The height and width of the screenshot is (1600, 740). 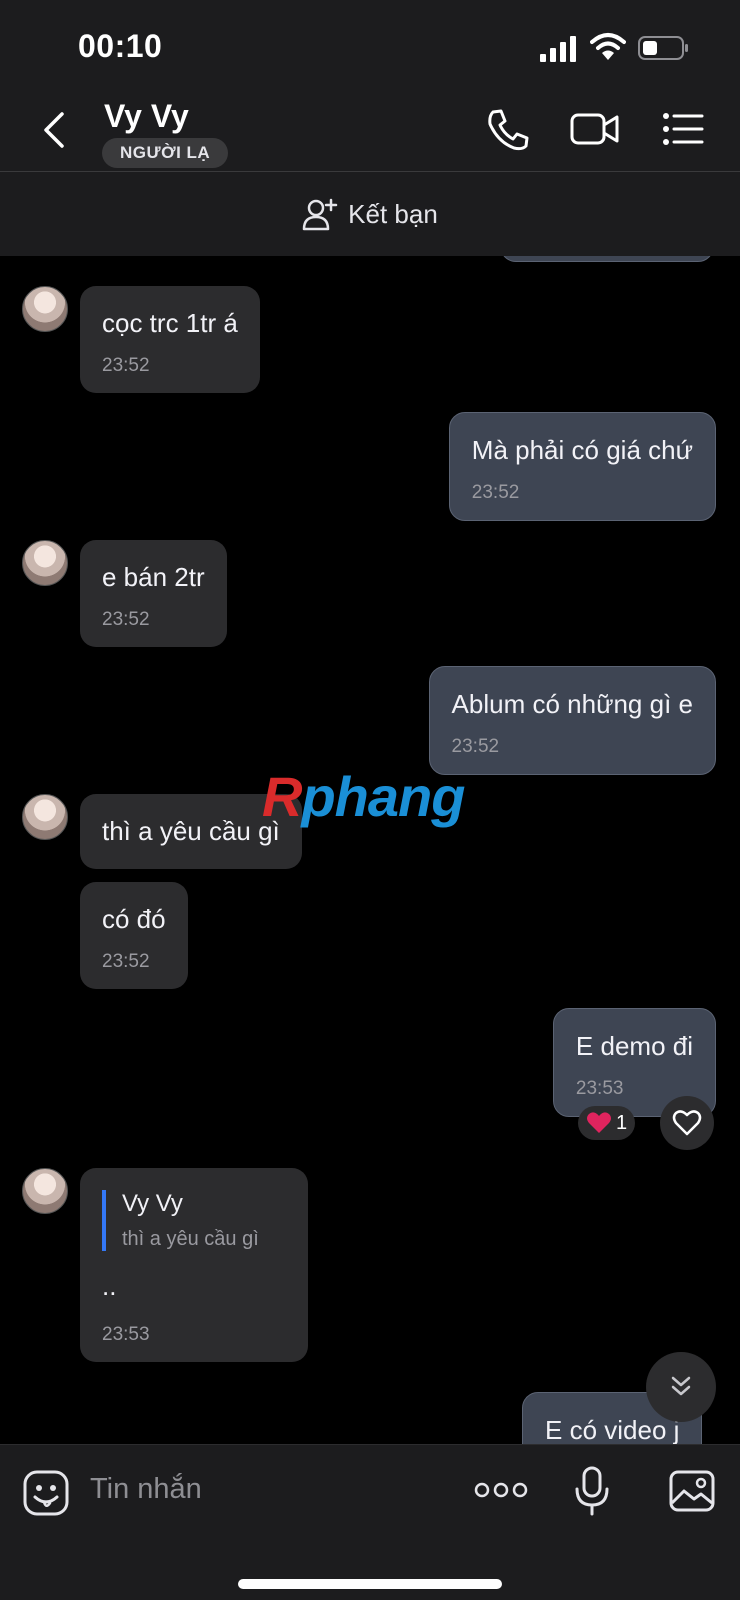 What do you see at coordinates (134, 935) in the screenshot?
I see `message-bubble-incoming: có đó 23:52` at bounding box center [134, 935].